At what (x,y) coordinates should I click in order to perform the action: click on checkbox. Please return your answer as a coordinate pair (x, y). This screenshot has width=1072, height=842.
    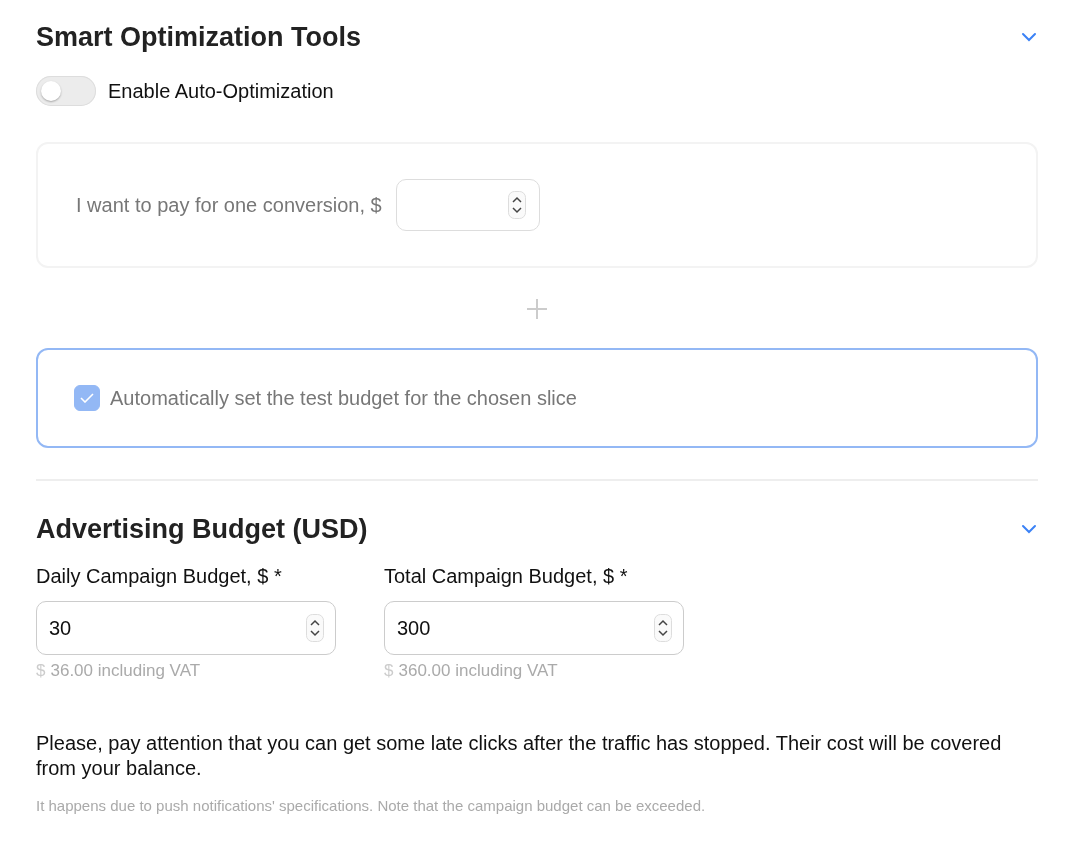
    Looking at the image, I should click on (87, 398).